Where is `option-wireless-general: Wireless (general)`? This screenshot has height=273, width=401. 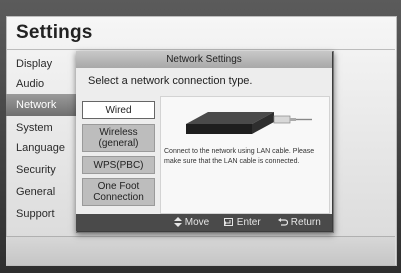
option-wireless-general: Wireless (general) is located at coordinates (118, 138).